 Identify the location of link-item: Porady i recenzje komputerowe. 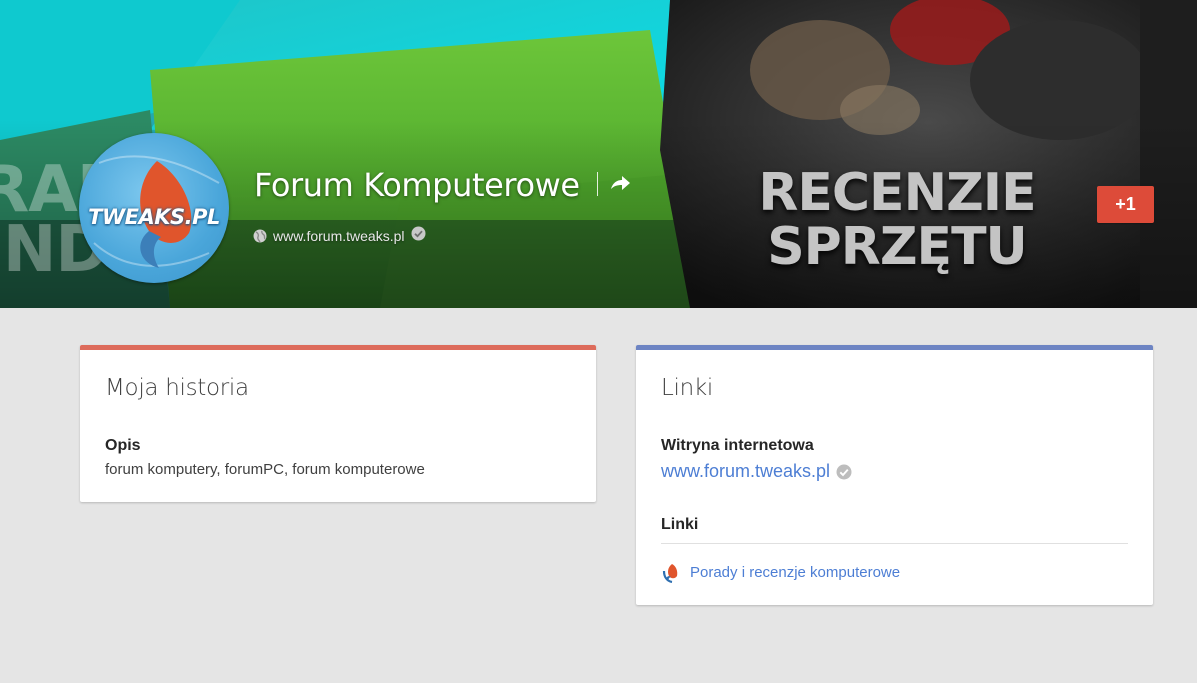
(780, 572).